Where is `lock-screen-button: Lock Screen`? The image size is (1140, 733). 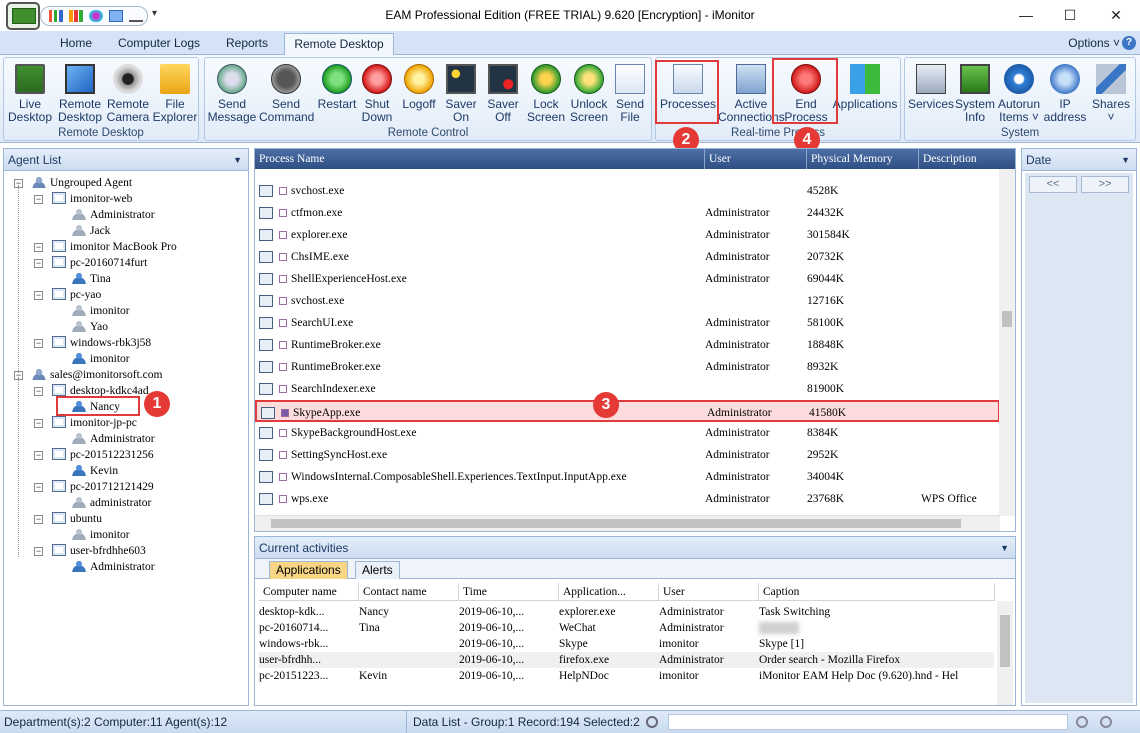
lock-screen-button: Lock Screen is located at coordinates (546, 94).